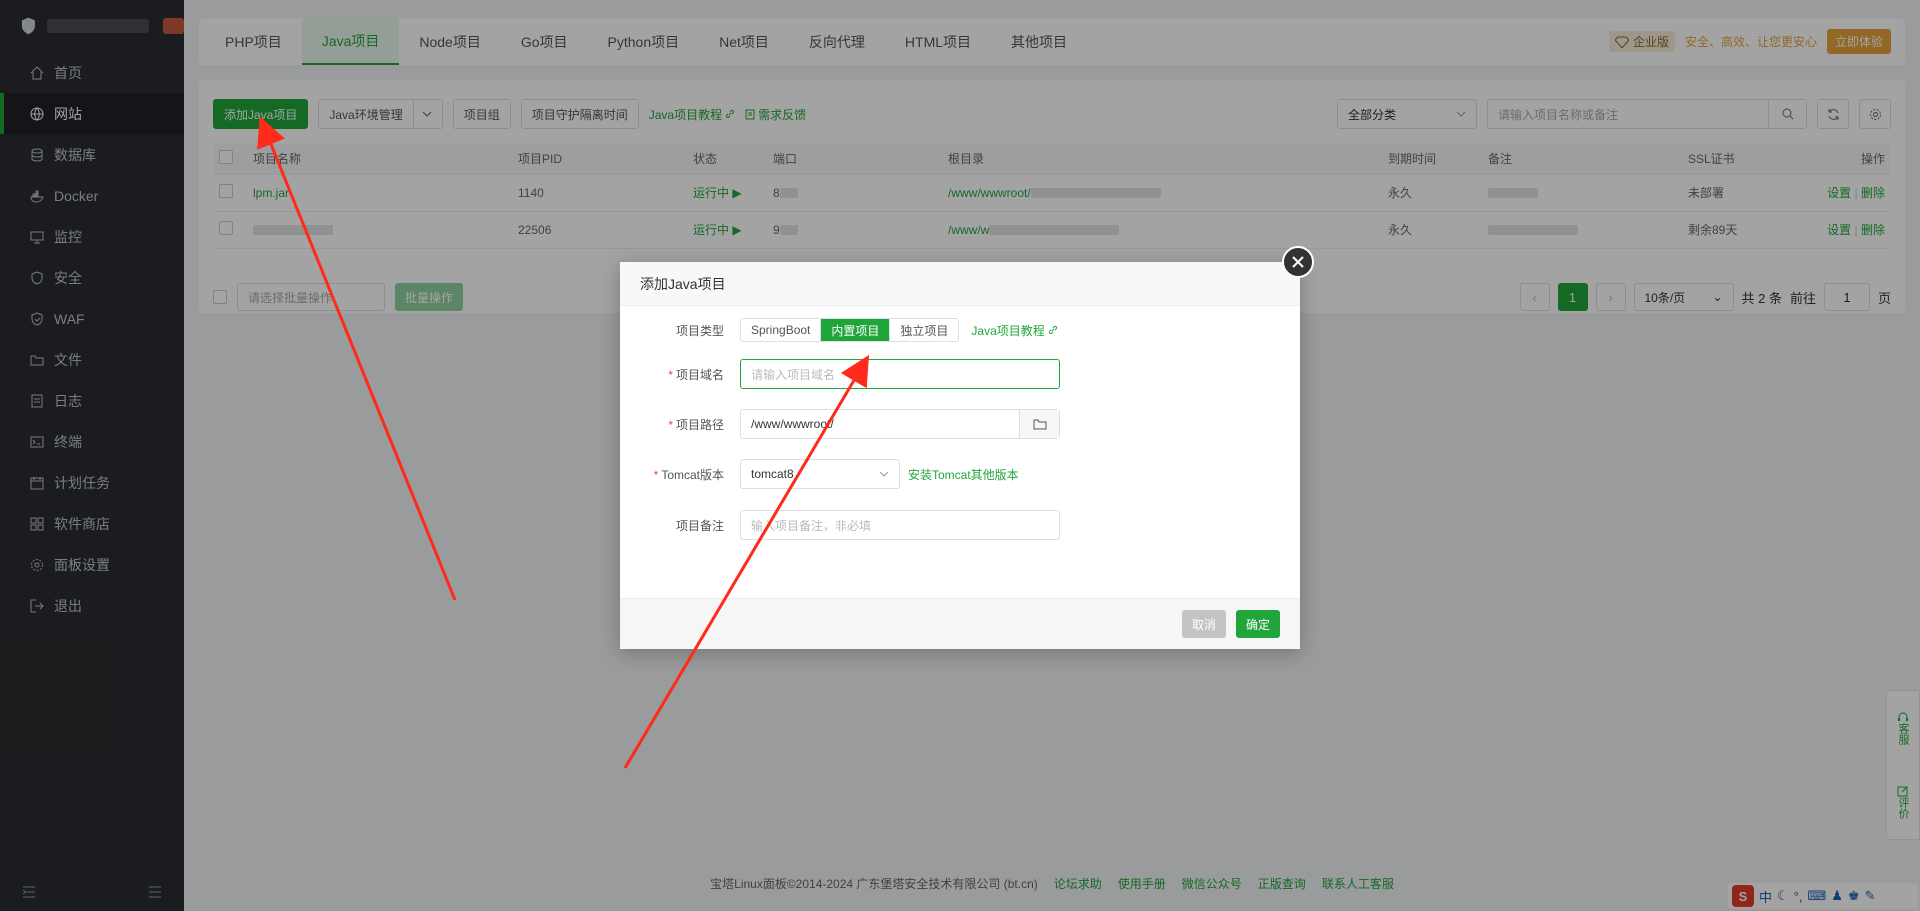 The image size is (1920, 911). I want to click on tomcat-label-text: Tomcat版本, so click(692, 474).